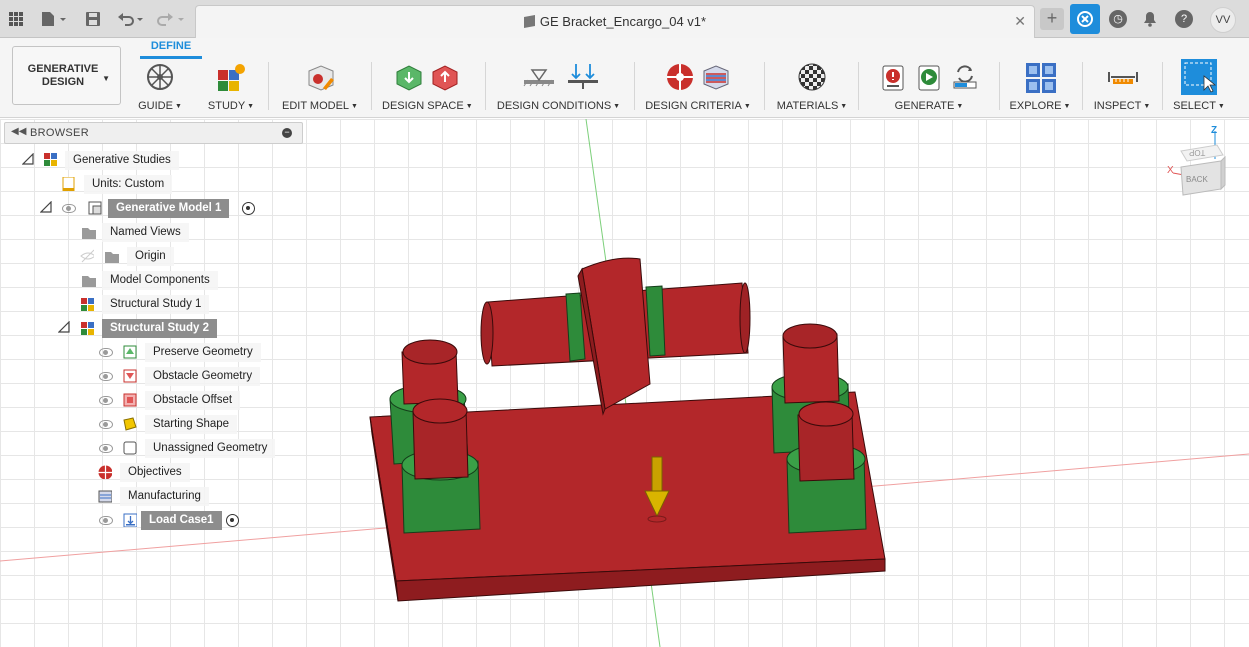 Image resolution: width=1249 pixels, height=647 pixels. Describe the element at coordinates (150, 256) in the screenshot. I see `tree-origin: Origin` at that location.